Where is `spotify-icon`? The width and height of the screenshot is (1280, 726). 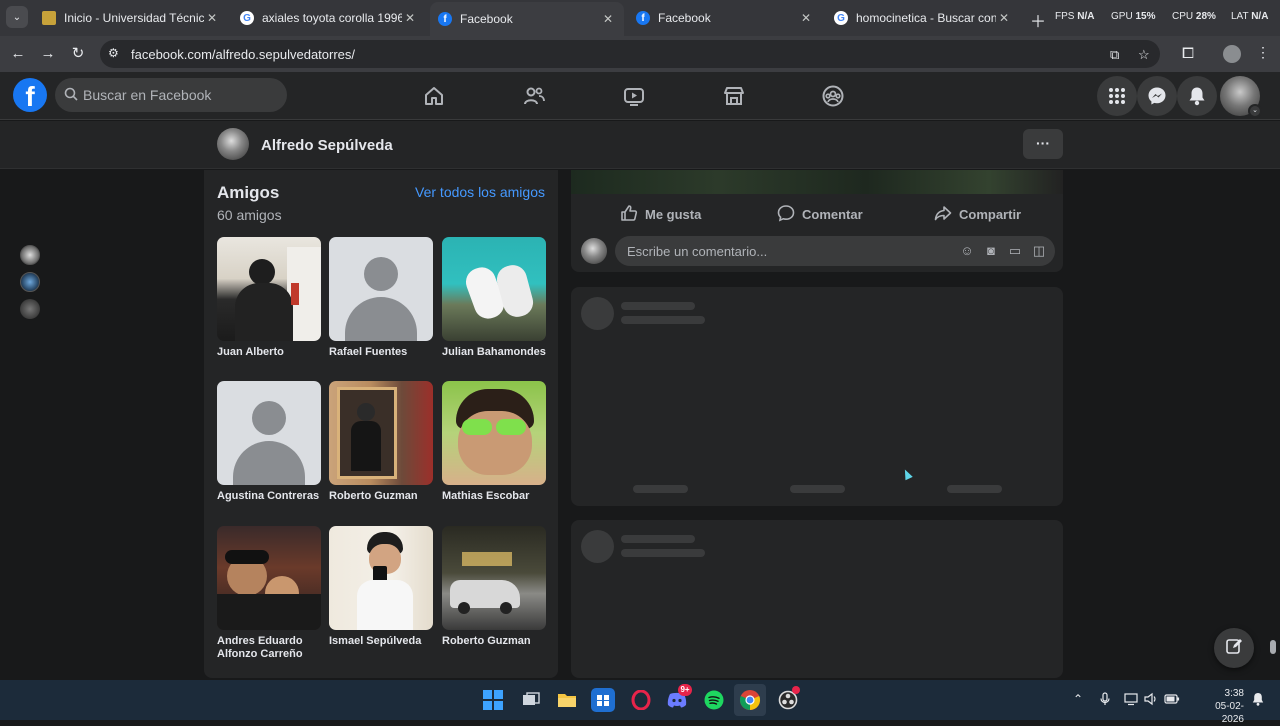 spotify-icon is located at coordinates (714, 700).